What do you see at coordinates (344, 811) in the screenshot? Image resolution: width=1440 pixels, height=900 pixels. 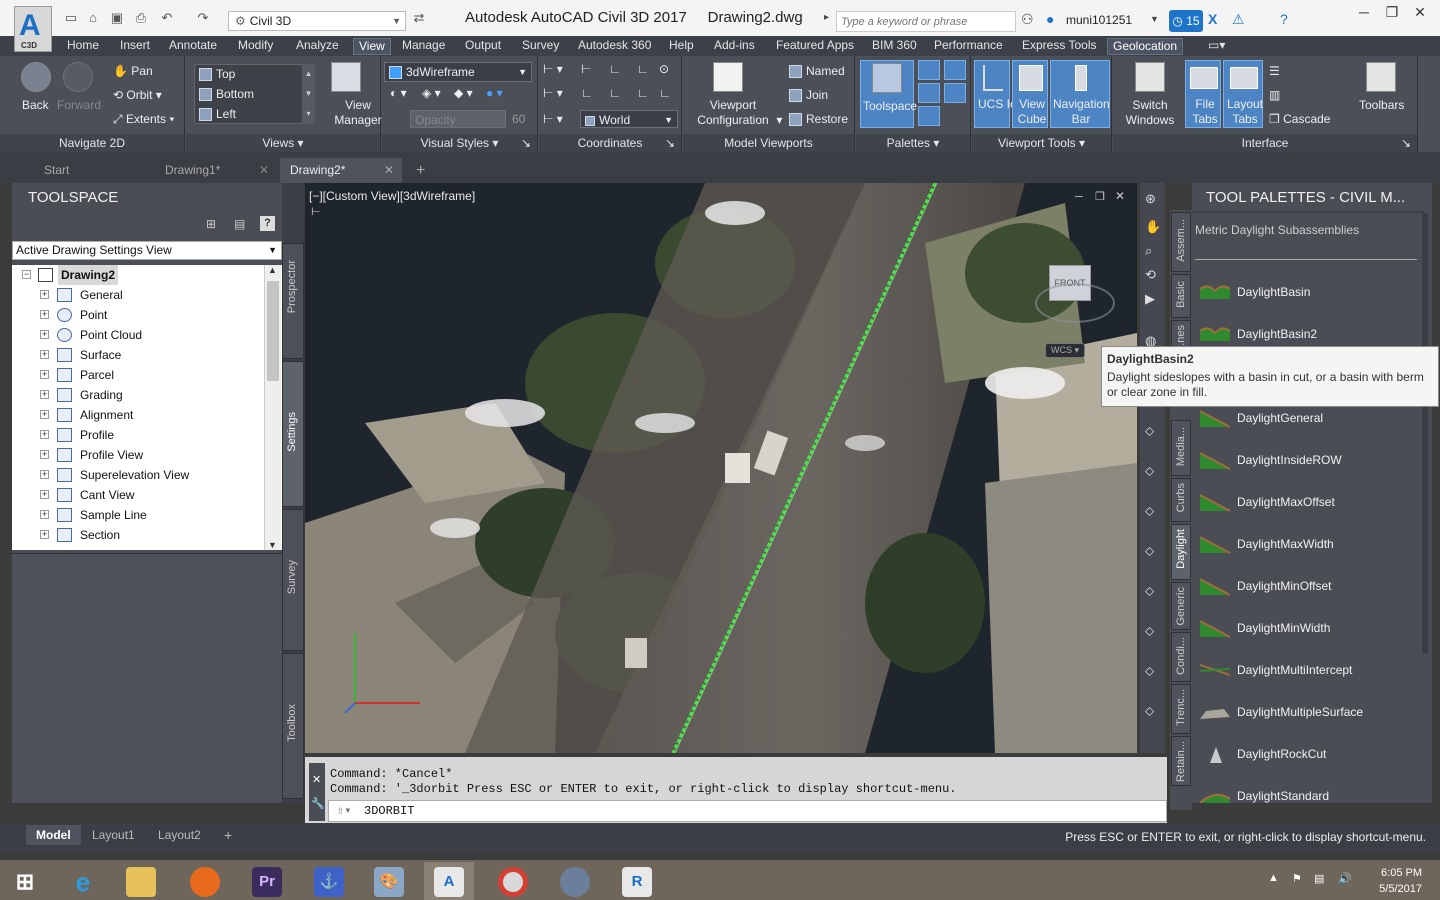 I see `recent-commands-icon: ⇧▾` at bounding box center [344, 811].